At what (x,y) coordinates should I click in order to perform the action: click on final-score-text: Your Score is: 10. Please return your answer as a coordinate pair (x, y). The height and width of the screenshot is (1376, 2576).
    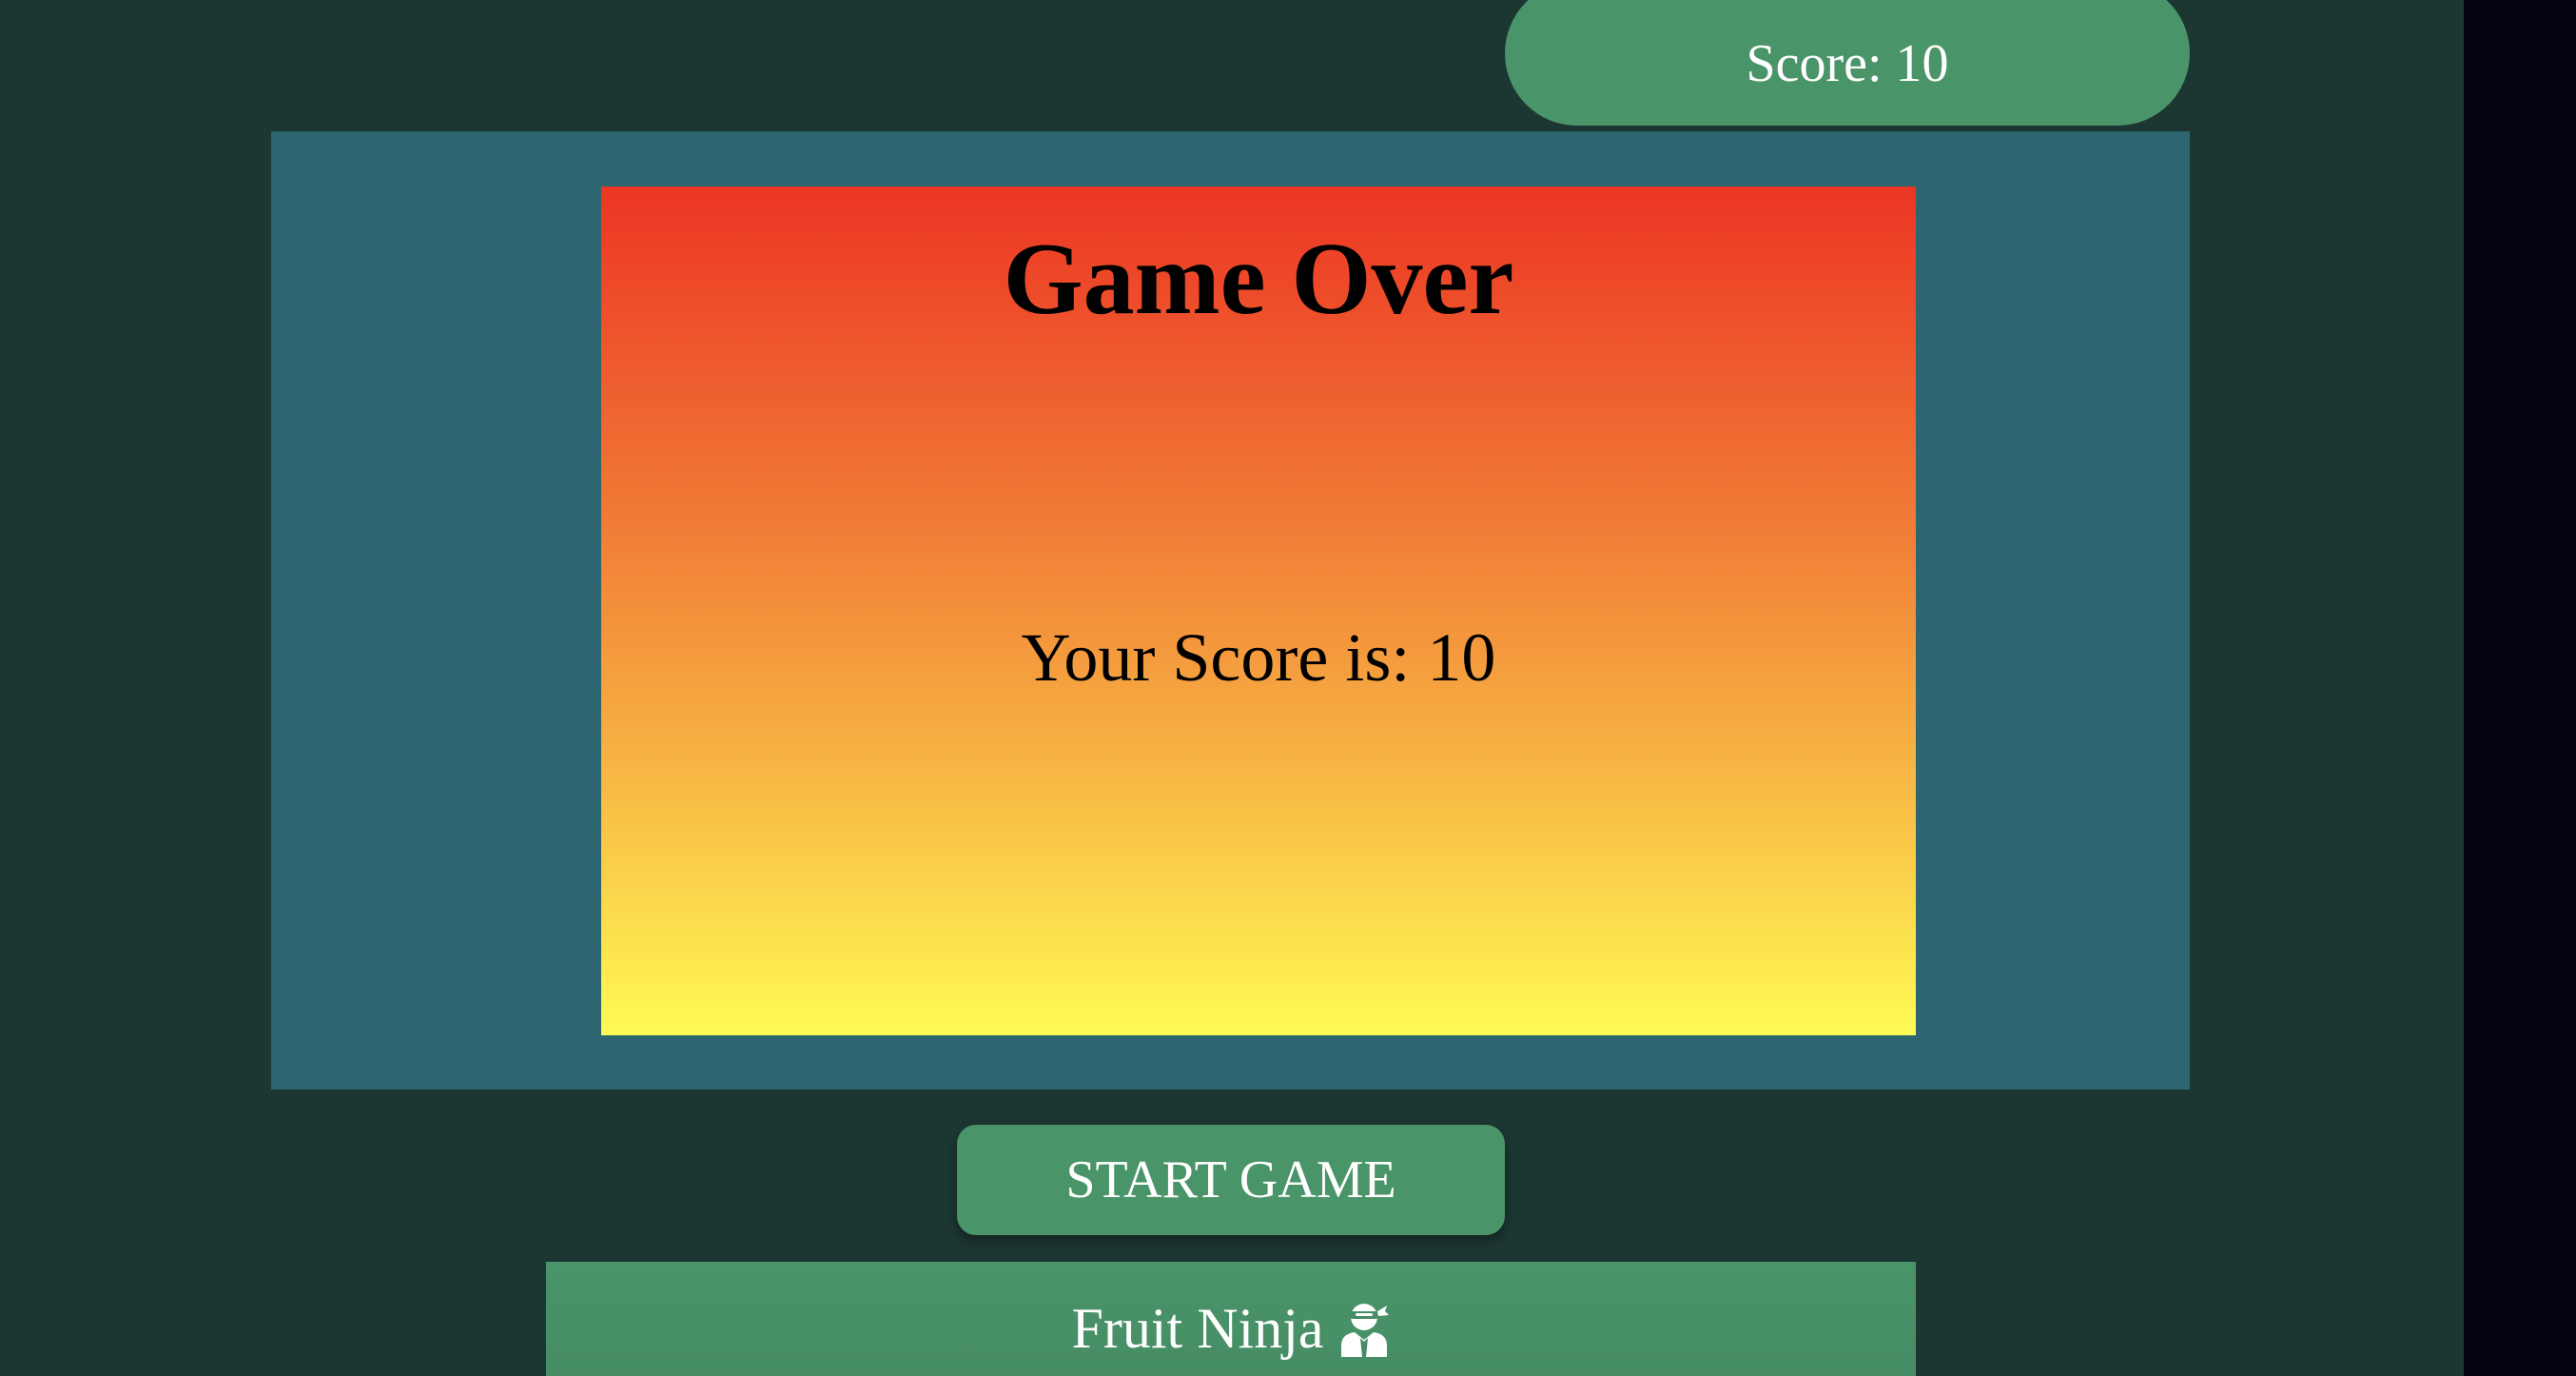
    Looking at the image, I should click on (1258, 657).